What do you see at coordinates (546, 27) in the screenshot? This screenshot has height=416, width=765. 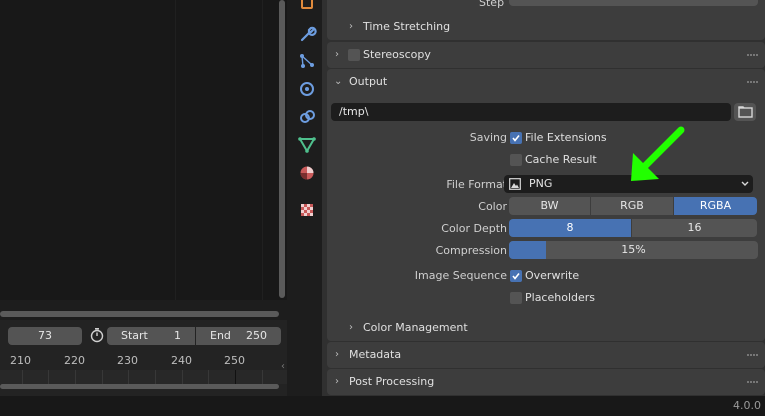 I see `time-stretching-subpanel: › Time Stretching` at bounding box center [546, 27].